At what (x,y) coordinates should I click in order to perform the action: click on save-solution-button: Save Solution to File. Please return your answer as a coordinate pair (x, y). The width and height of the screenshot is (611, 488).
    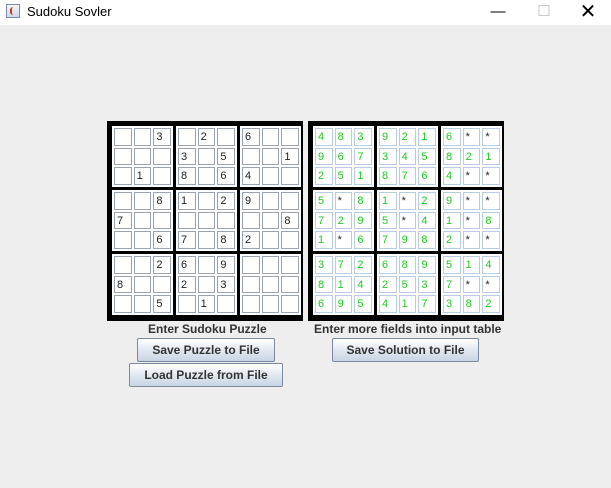
    Looking at the image, I should click on (405, 350).